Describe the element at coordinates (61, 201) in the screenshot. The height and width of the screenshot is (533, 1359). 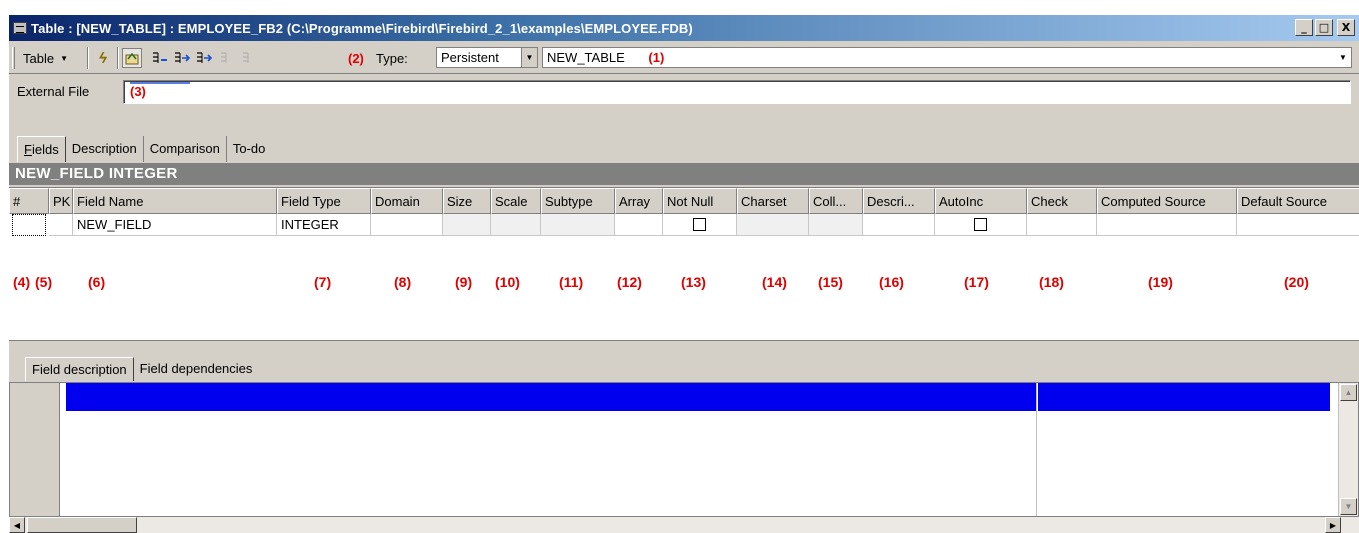
I see `col-header-pk: PK` at that location.